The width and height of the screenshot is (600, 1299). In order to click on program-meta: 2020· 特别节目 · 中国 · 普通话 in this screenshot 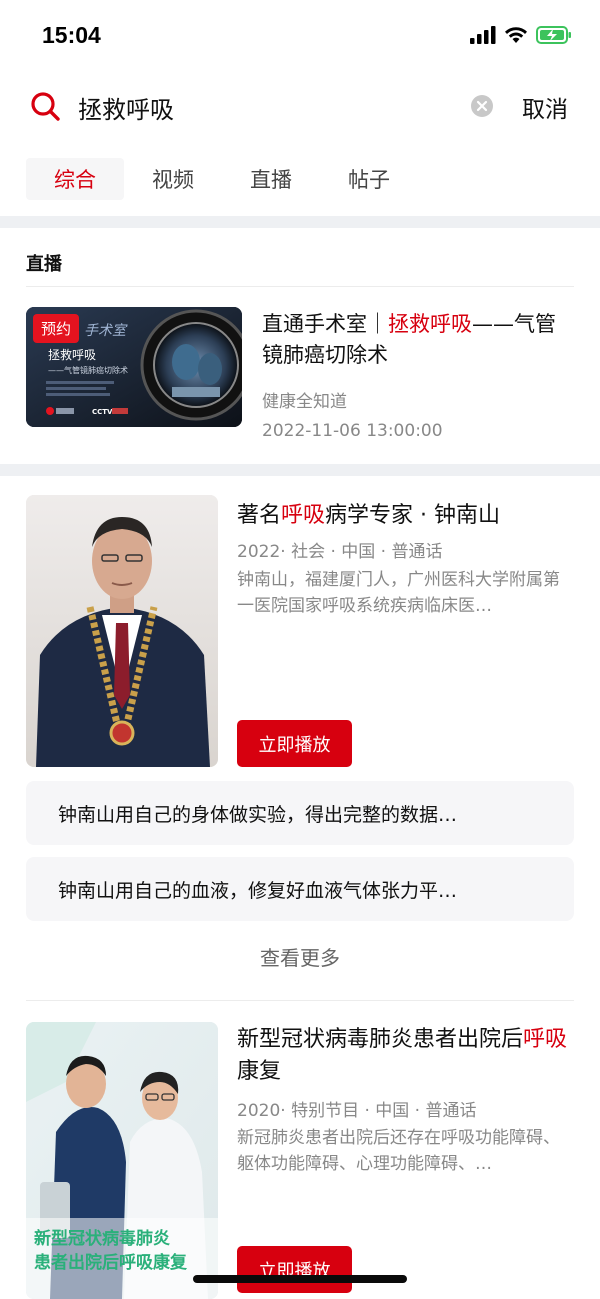, I will do `click(357, 1111)`.